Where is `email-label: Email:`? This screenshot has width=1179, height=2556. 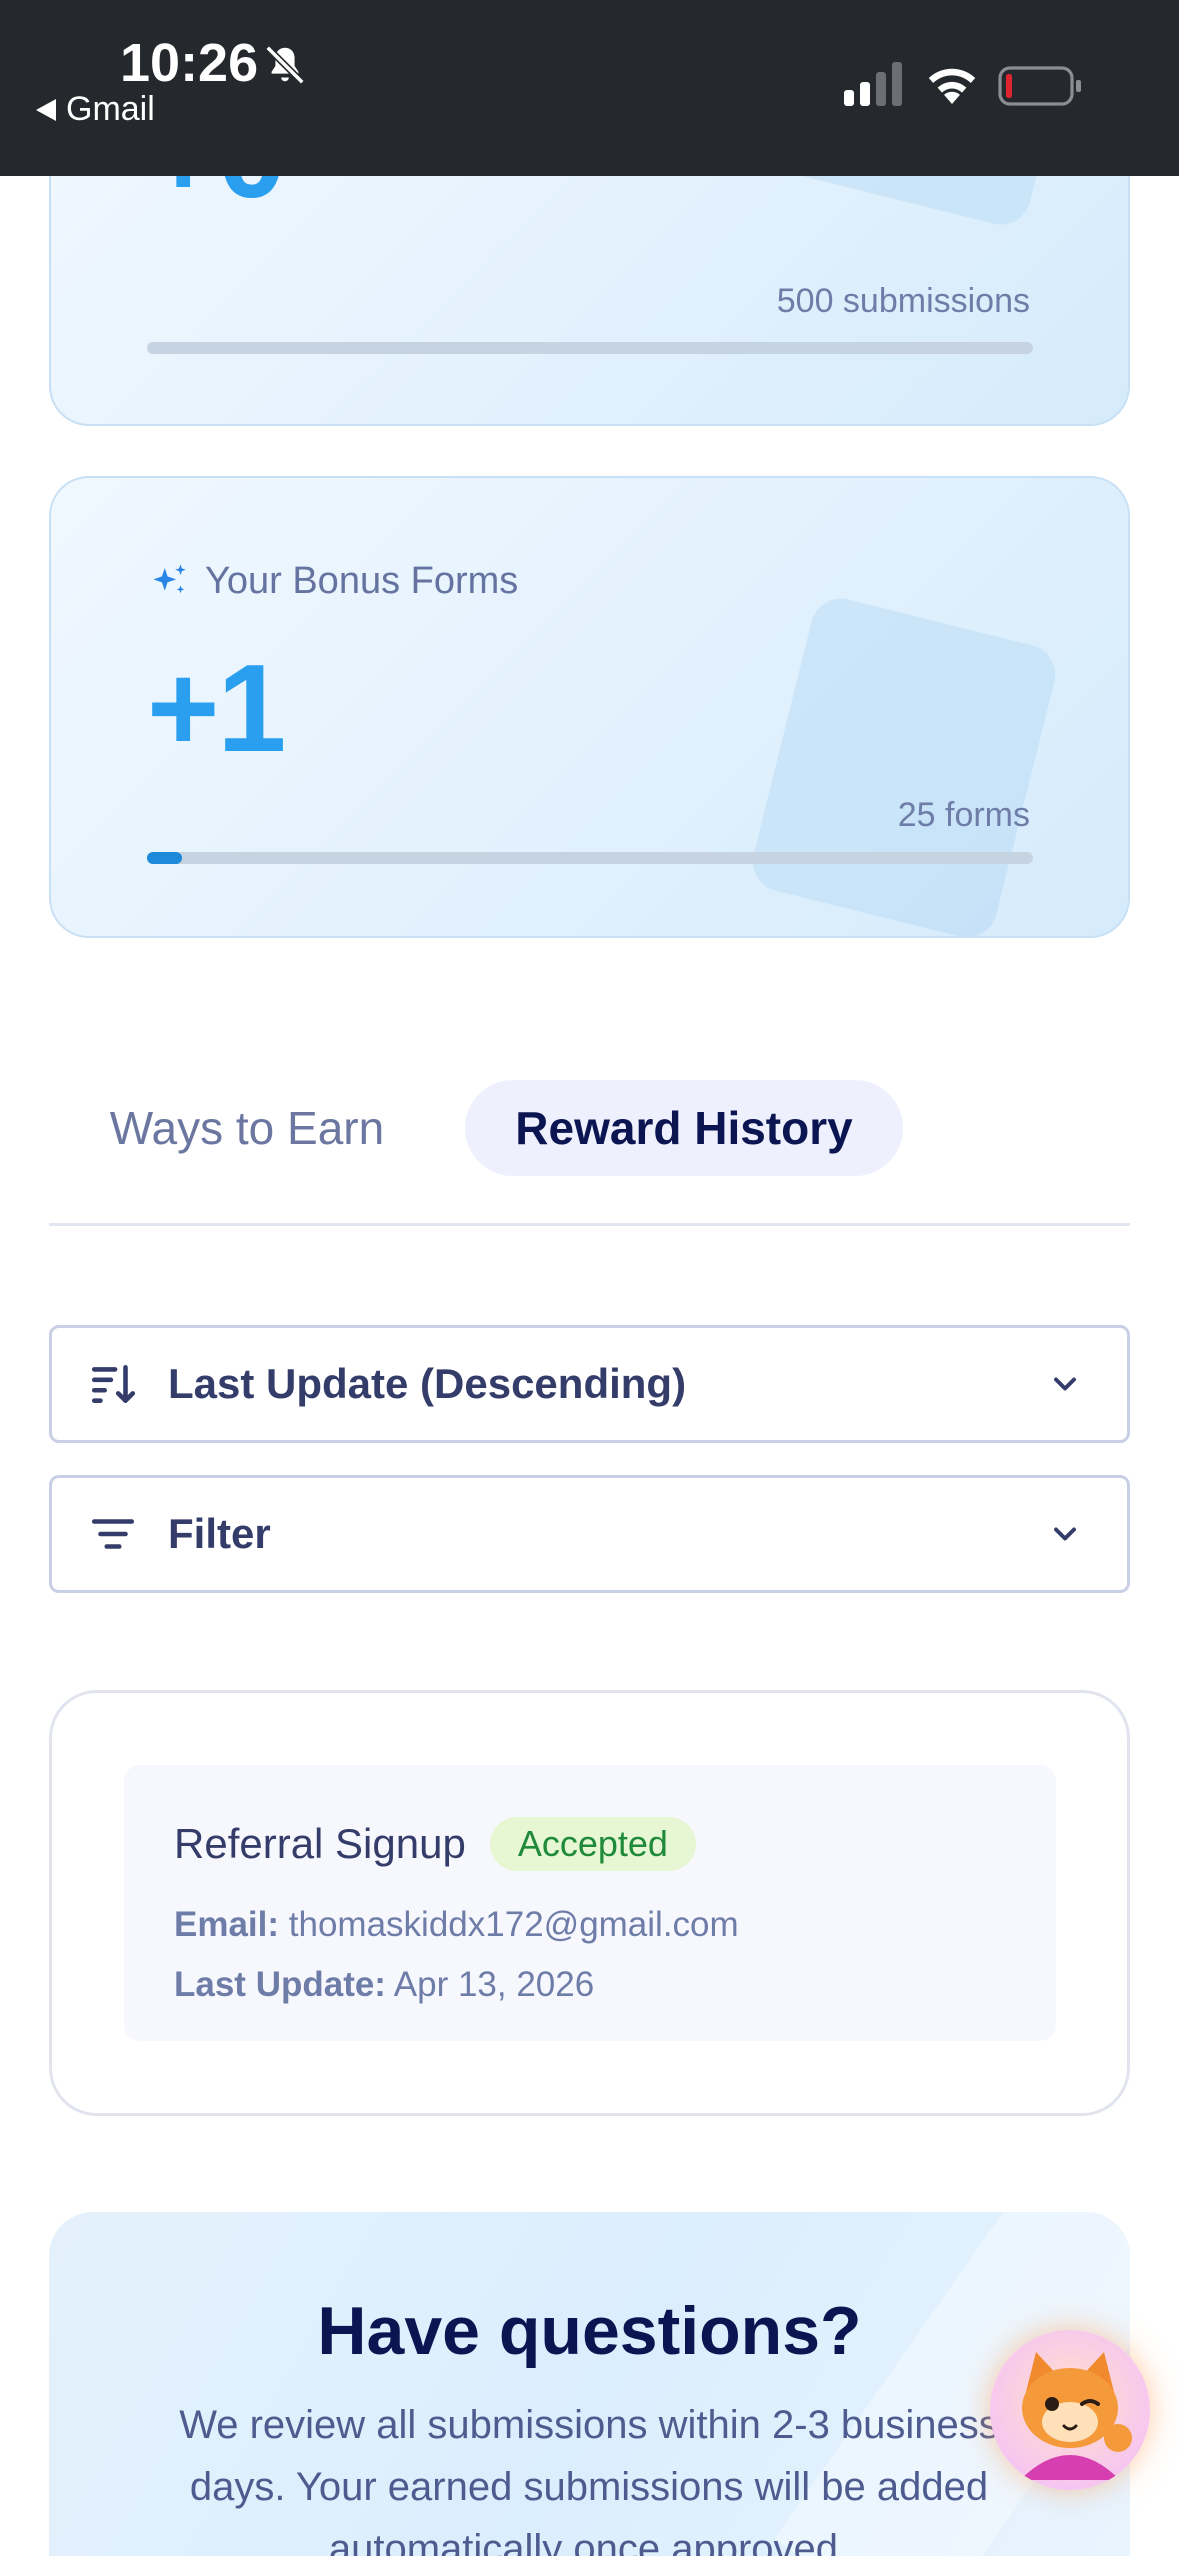
email-label: Email: is located at coordinates (227, 1924).